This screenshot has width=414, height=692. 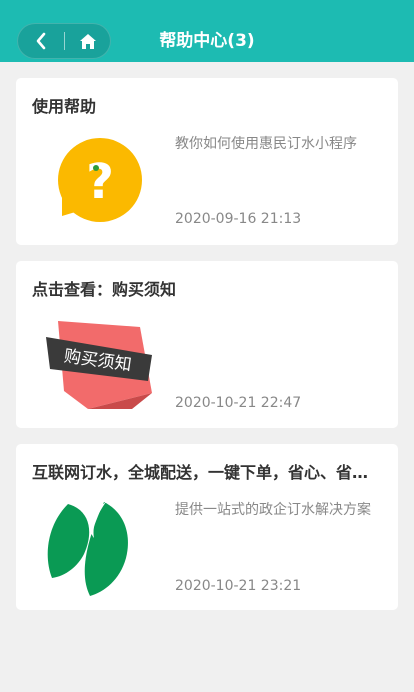 I want to click on article-description: 提供一站式的政企订水解决方案, so click(x=273, y=510).